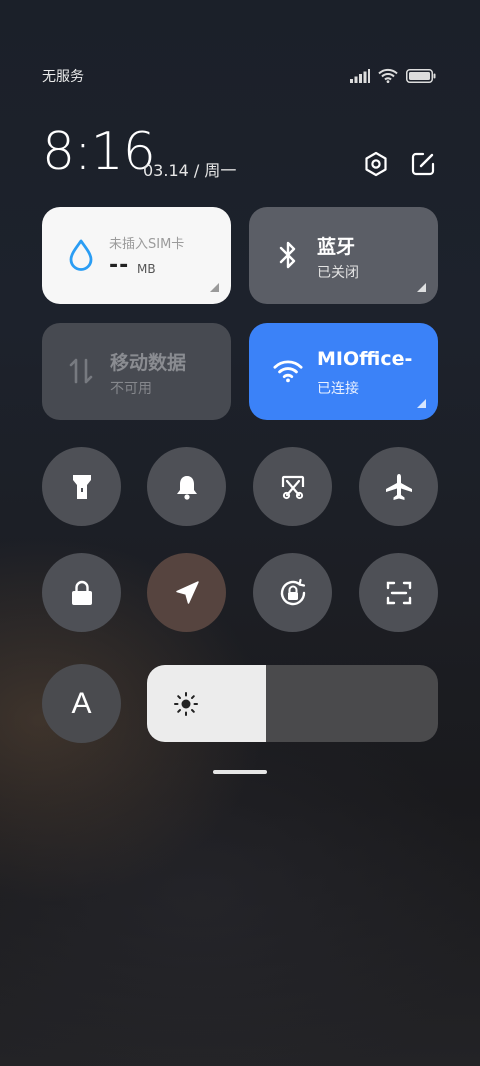  I want to click on font-size-label: A, so click(81, 703).